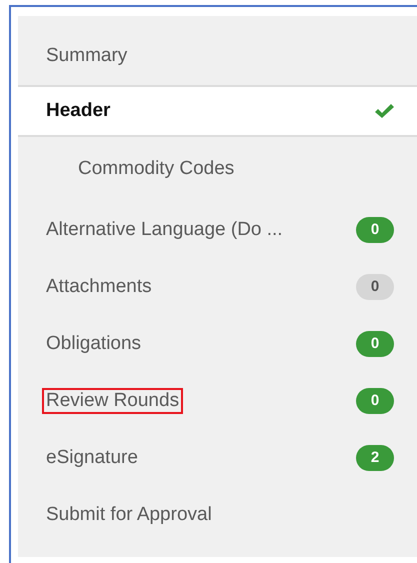 The image size is (417, 563). What do you see at coordinates (217, 400) in the screenshot?
I see `sidebar-item: Review Rounds 0` at bounding box center [217, 400].